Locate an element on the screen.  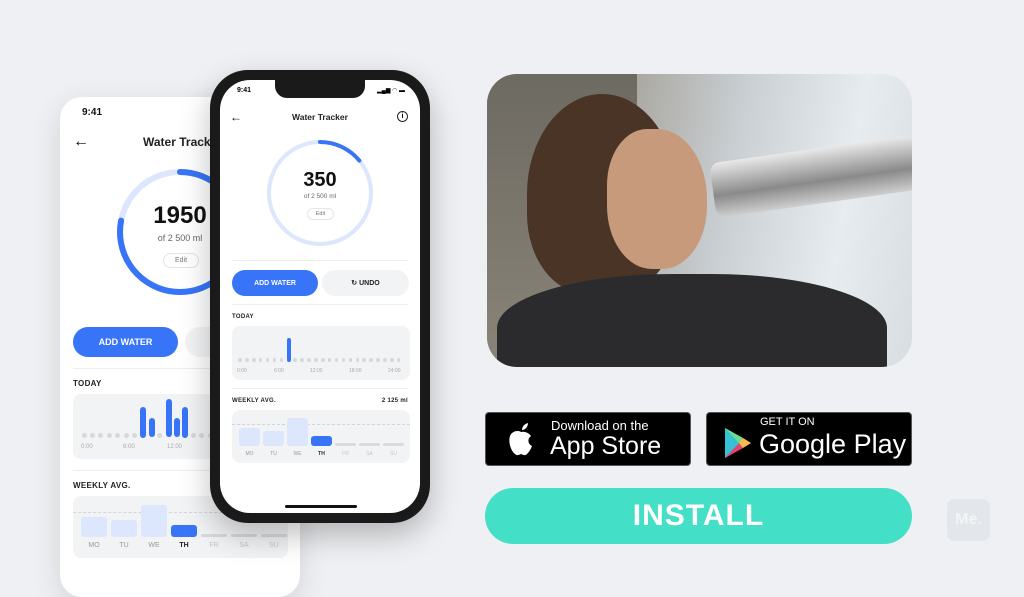
app-store-badge: Download on the App Store is located at coordinates (588, 439).